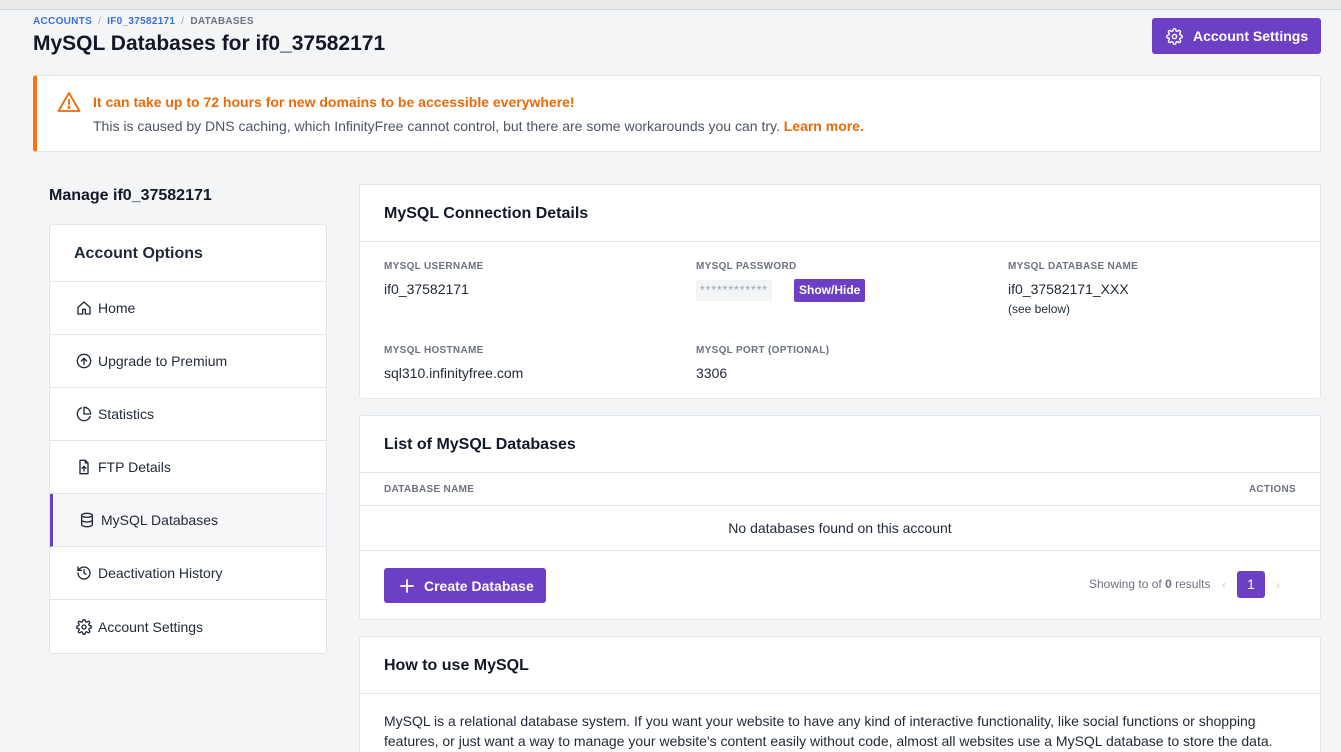  Describe the element at coordinates (117, 308) in the screenshot. I see `sidebar-item-label: Home` at that location.